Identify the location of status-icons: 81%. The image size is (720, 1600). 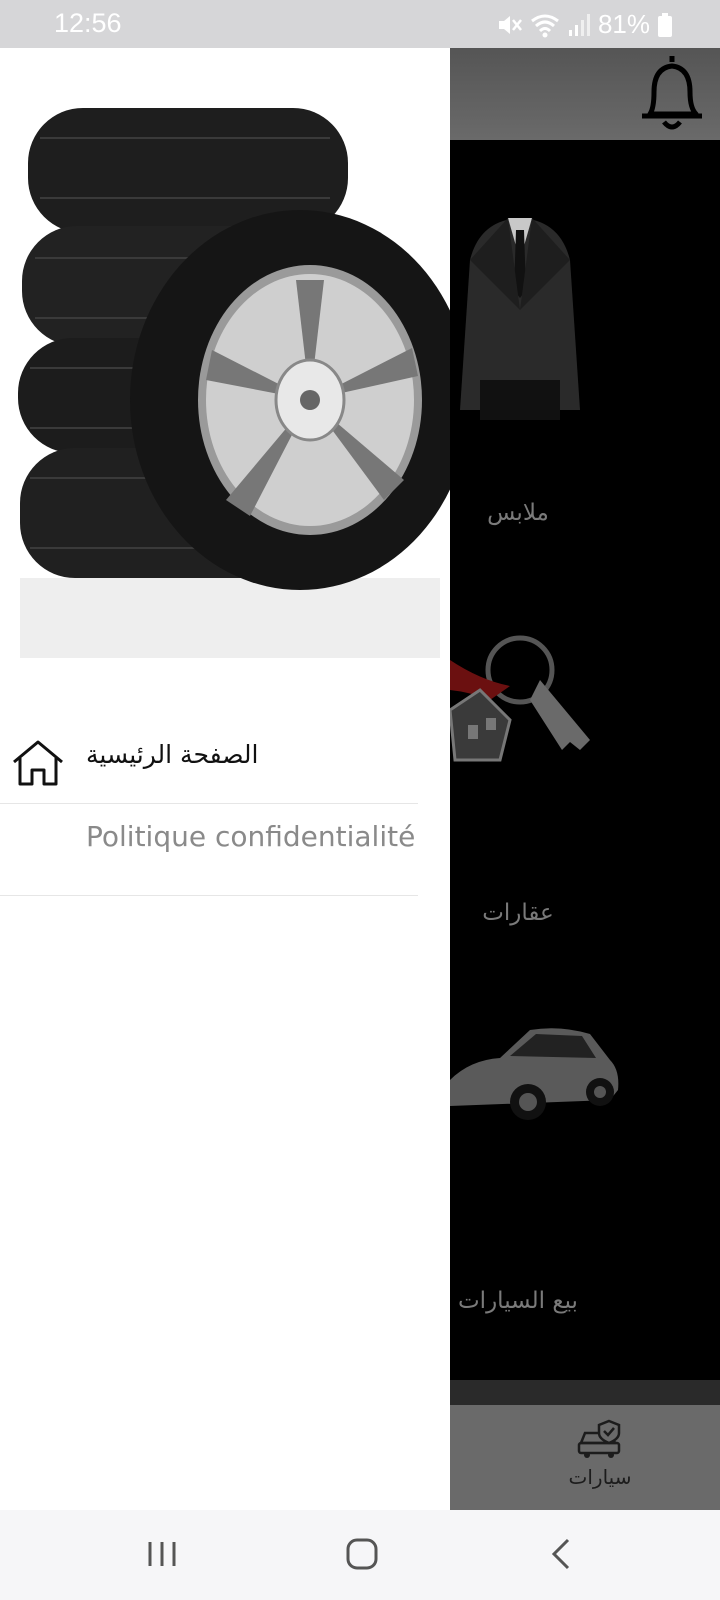
(584, 24).